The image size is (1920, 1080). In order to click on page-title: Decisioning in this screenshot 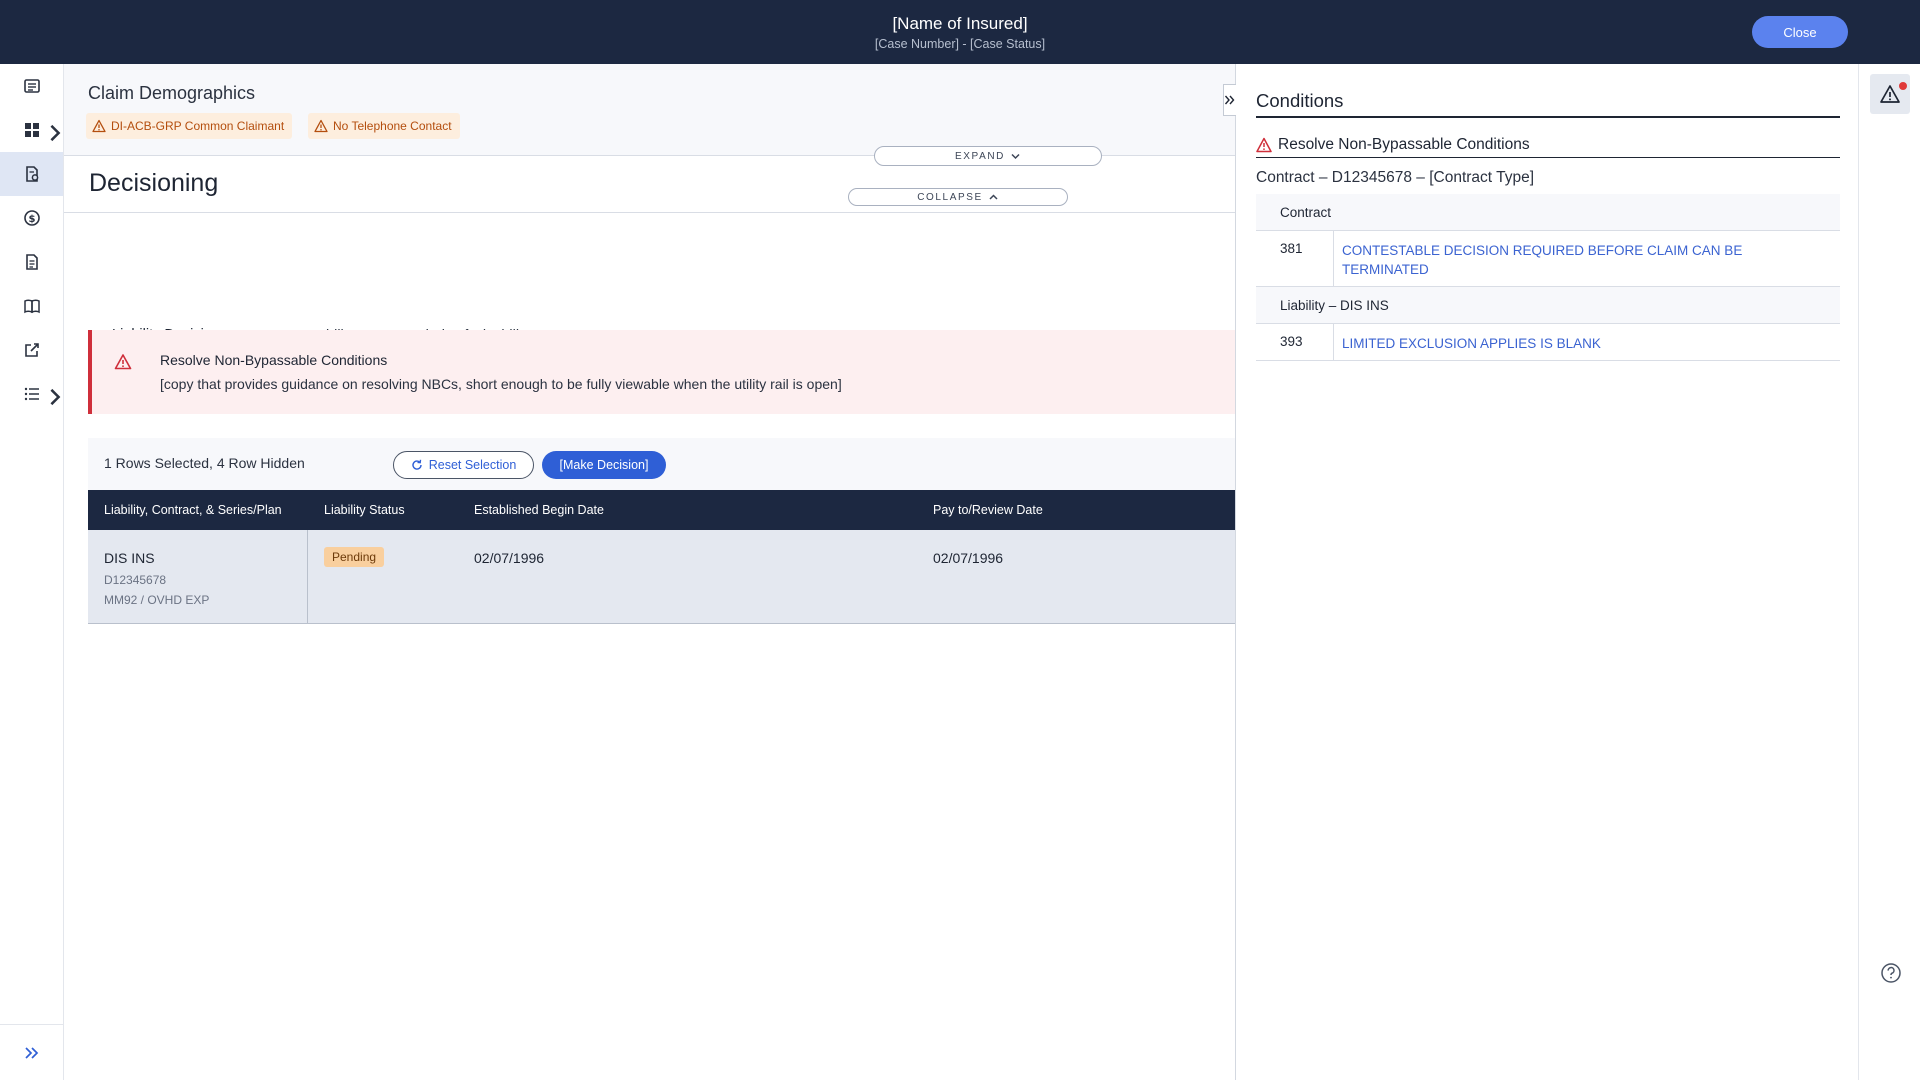, I will do `click(154, 183)`.